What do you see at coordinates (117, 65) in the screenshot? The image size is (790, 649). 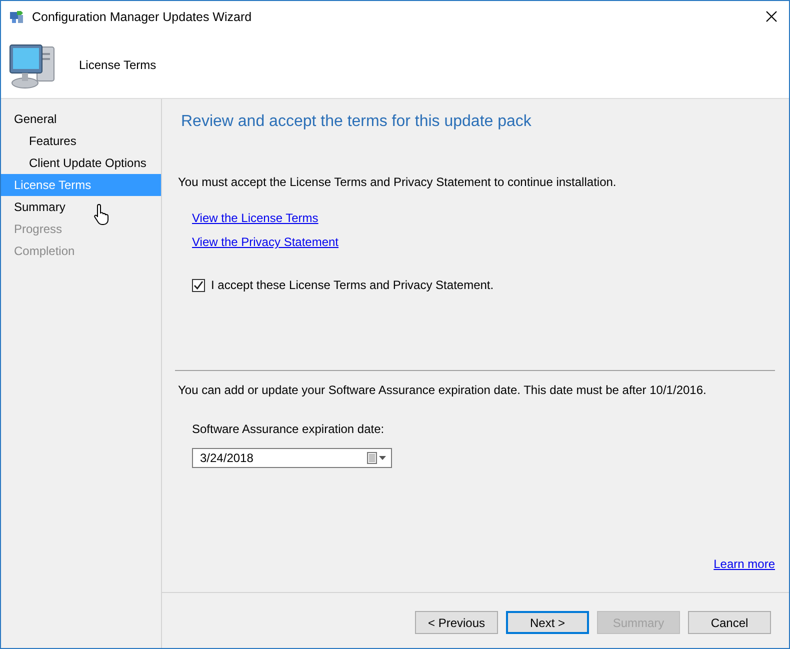 I see `page-title: License Terms` at bounding box center [117, 65].